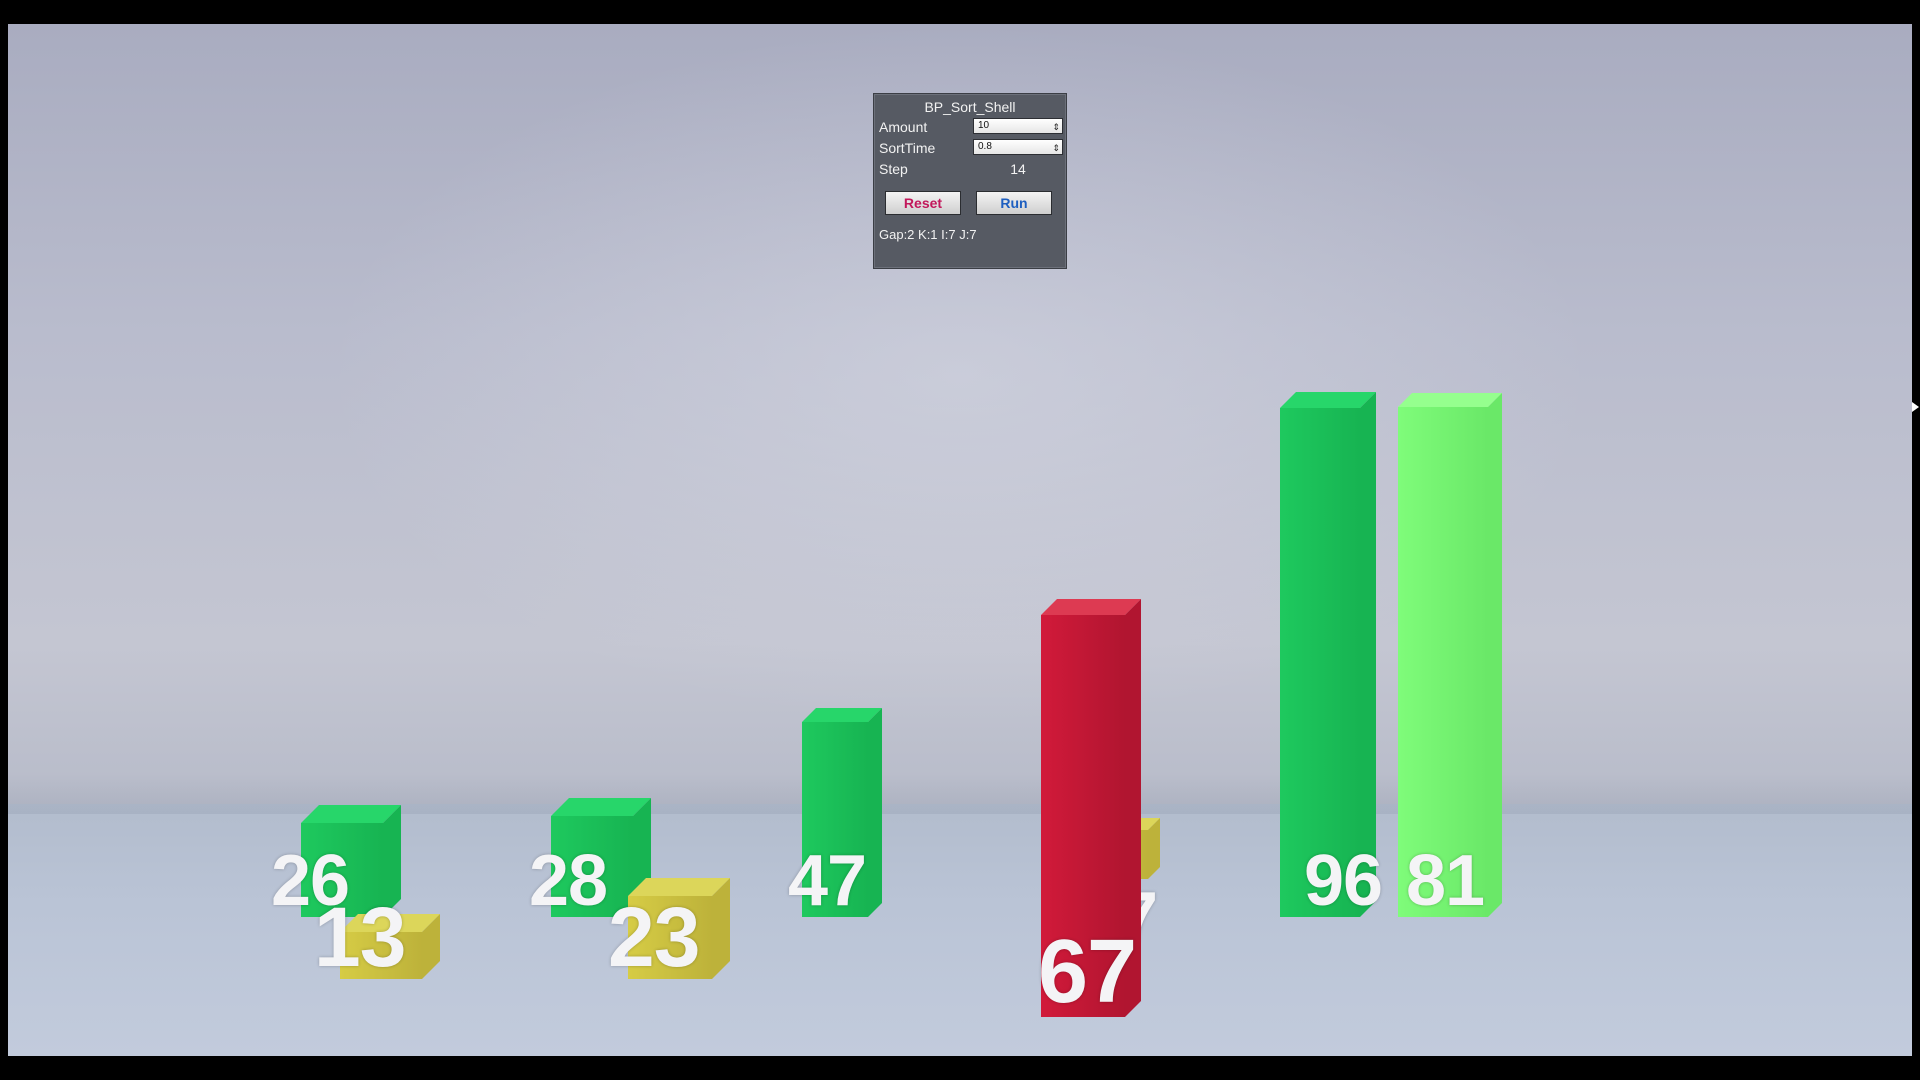 The height and width of the screenshot is (1080, 1920). What do you see at coordinates (928, 234) in the screenshot?
I see `sort-status-text: Gap:2 K:1 I:7 J:7` at bounding box center [928, 234].